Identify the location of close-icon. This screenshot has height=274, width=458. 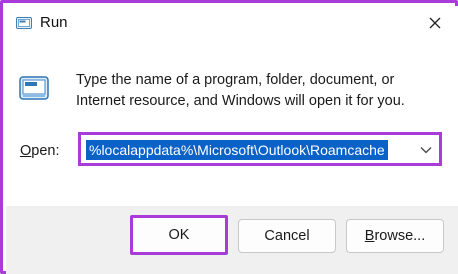
(435, 23).